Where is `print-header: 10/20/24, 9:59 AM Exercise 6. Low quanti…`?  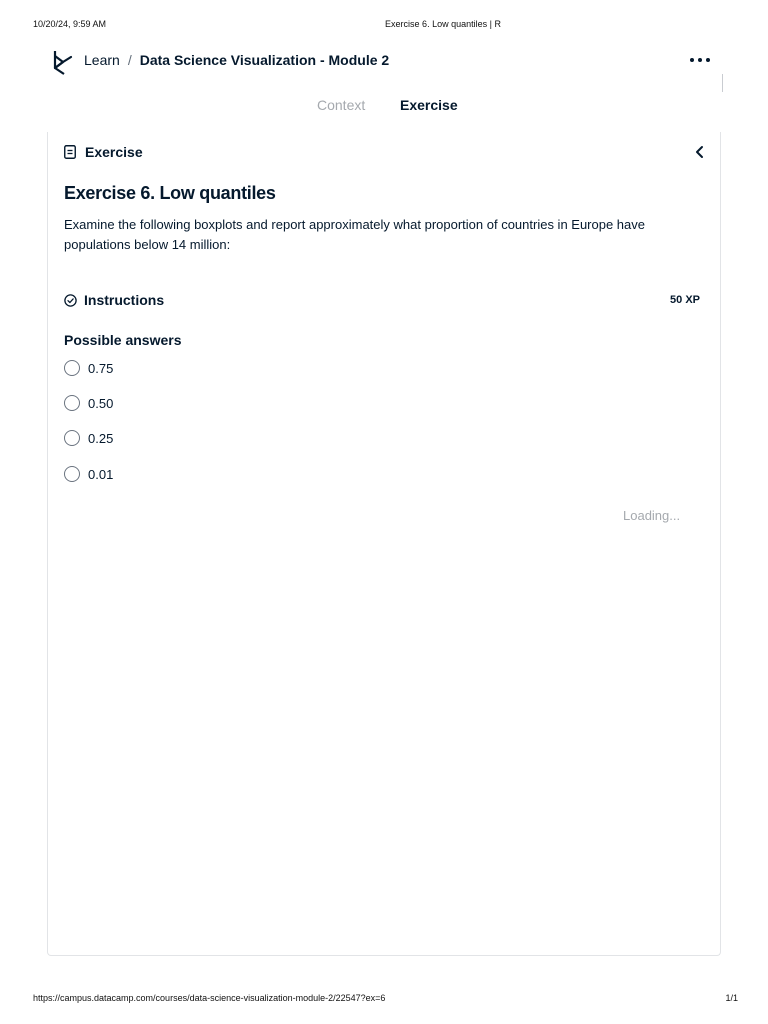 print-header: 10/20/24, 9:59 AM Exercise 6. Low quanti… is located at coordinates (384, 26).